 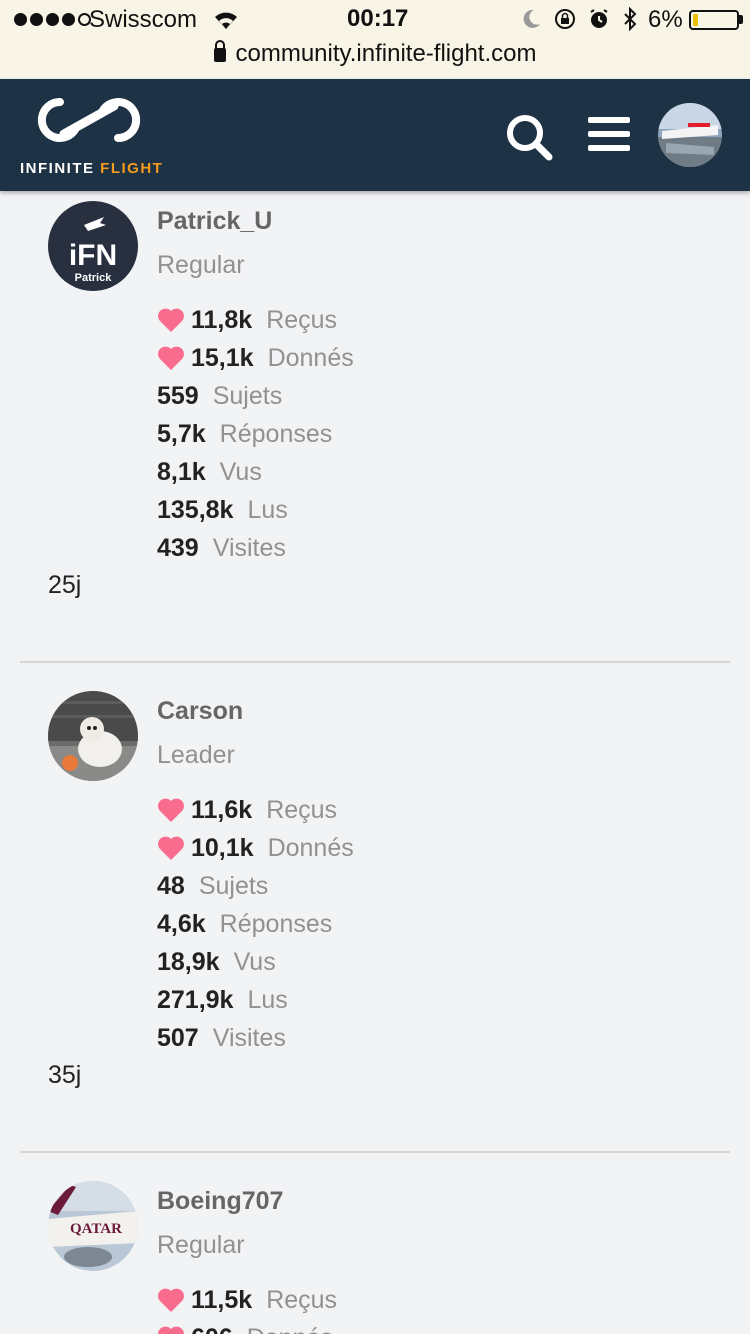 What do you see at coordinates (378, 18) in the screenshot?
I see `clock: 00:17` at bounding box center [378, 18].